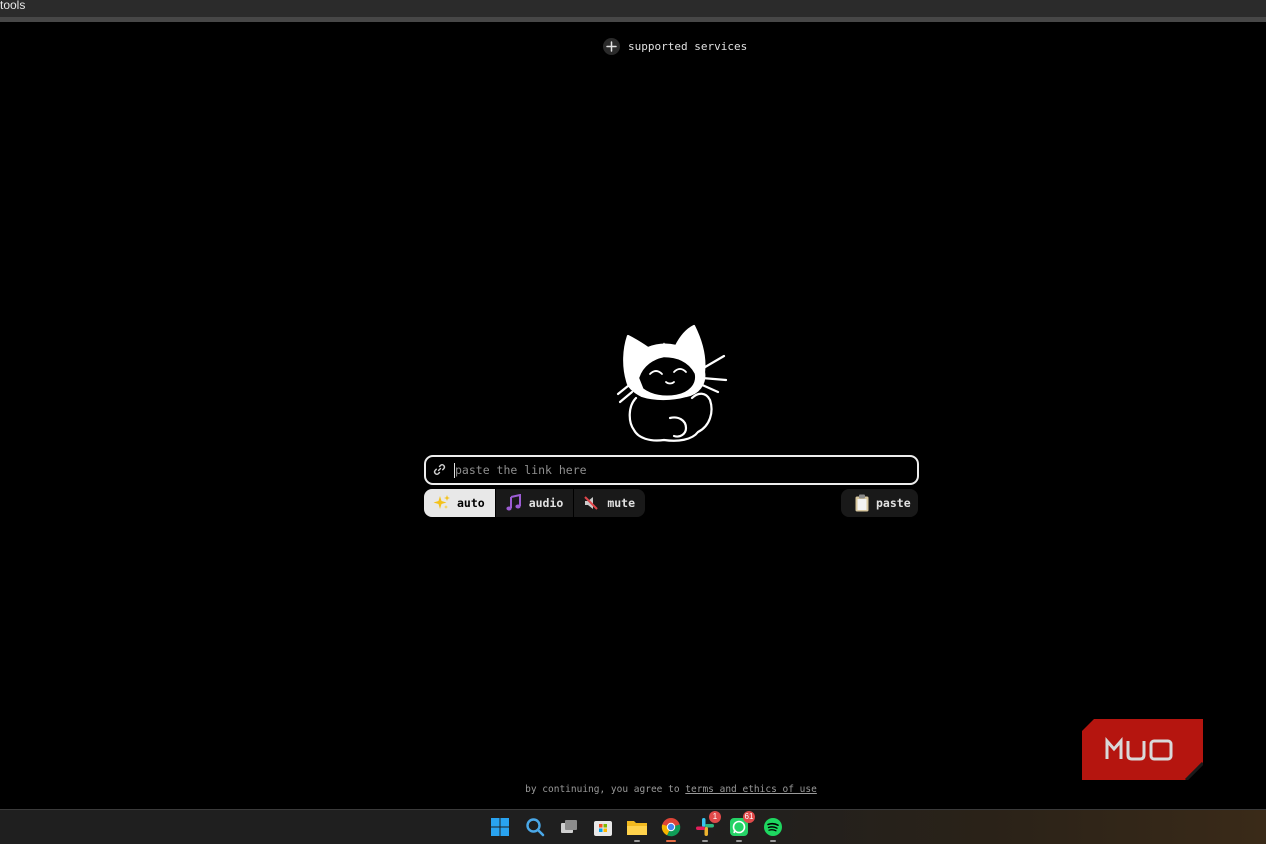 The width and height of the screenshot is (1266, 844). Describe the element at coordinates (514, 503) in the screenshot. I see `music-note-icon` at that location.